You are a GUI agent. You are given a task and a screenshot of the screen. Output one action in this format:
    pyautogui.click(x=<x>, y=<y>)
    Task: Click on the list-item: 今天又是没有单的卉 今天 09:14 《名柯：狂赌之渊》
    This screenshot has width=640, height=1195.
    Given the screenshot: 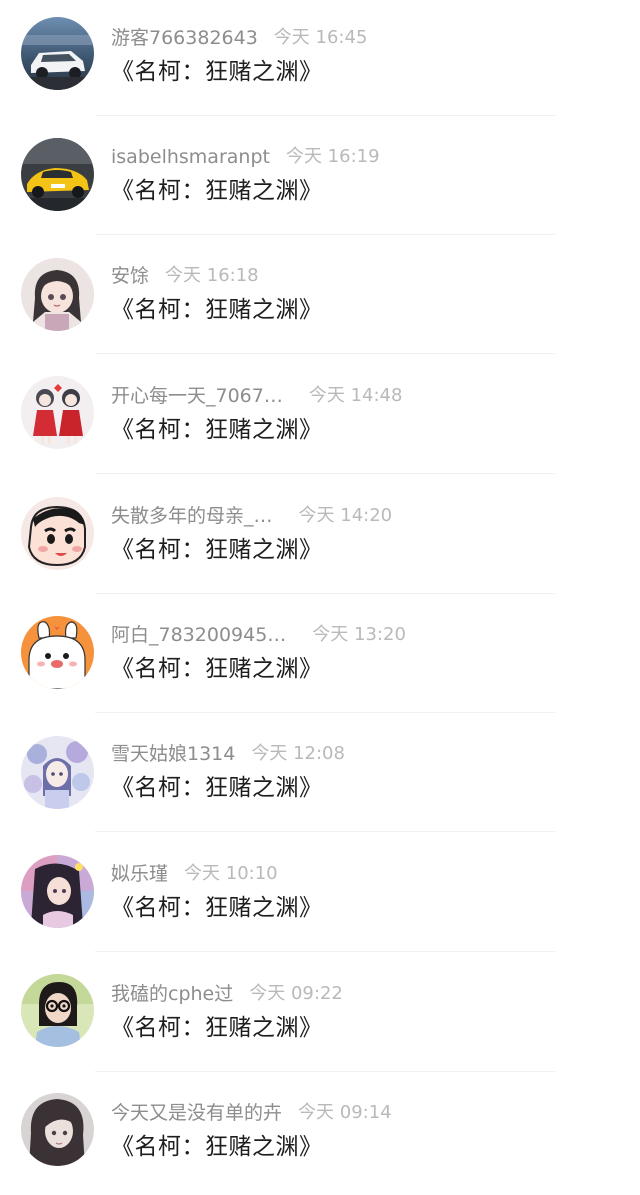 What is the action you would take?
    pyautogui.click(x=320, y=1135)
    